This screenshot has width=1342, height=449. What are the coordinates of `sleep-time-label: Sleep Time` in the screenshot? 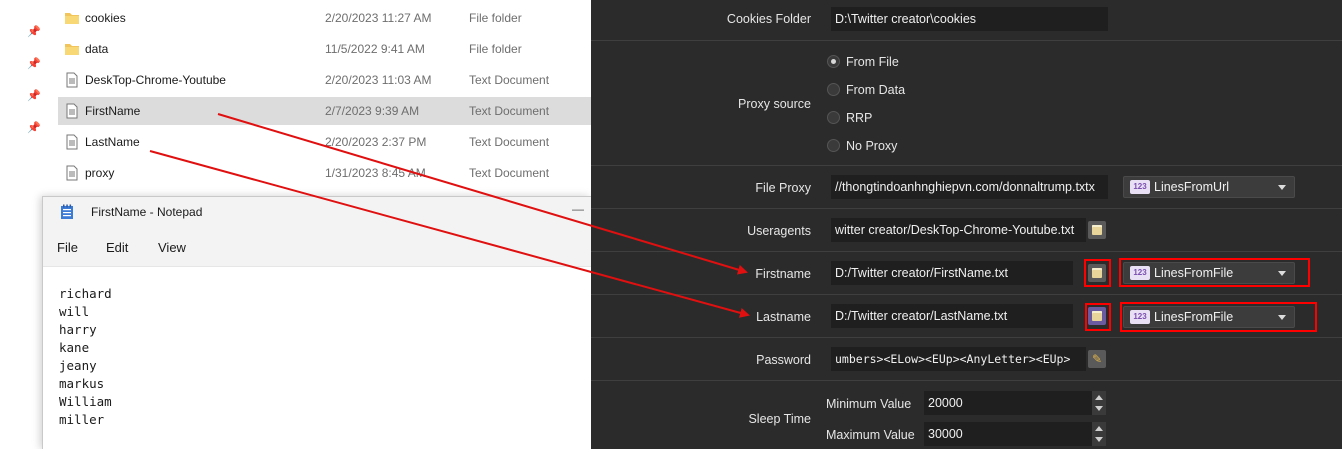 It's located at (779, 419).